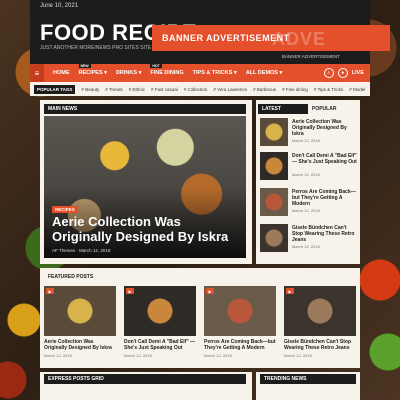  I want to click on tag-item: # Ethnic, so click(137, 89).